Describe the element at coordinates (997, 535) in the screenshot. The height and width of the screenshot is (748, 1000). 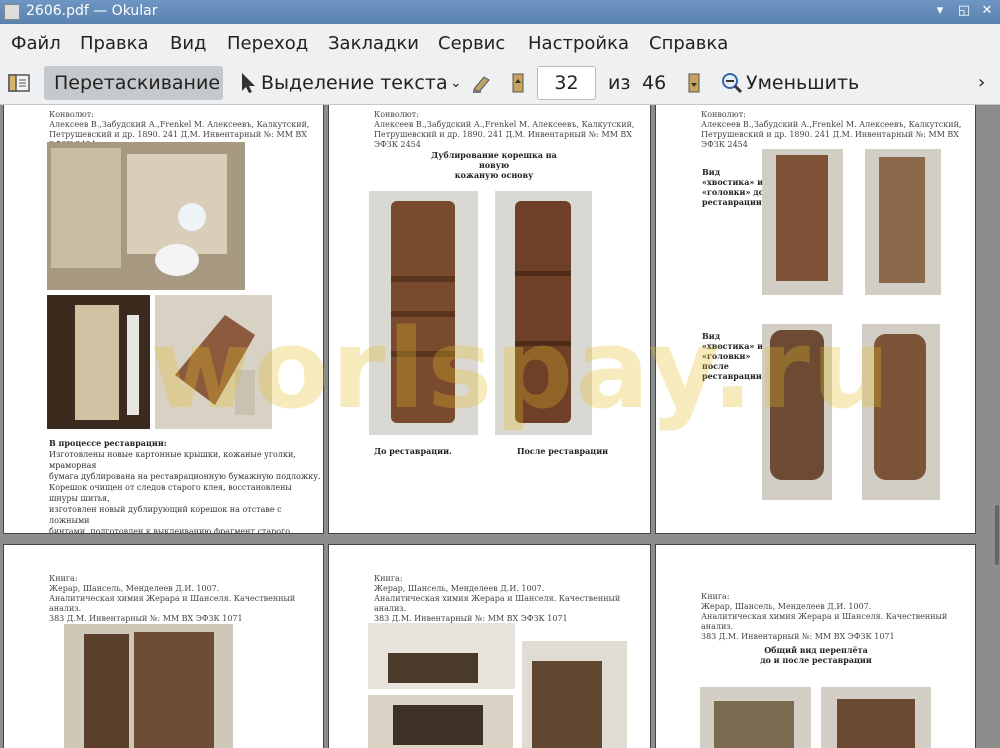
I see `scrollbar-thumb` at that location.